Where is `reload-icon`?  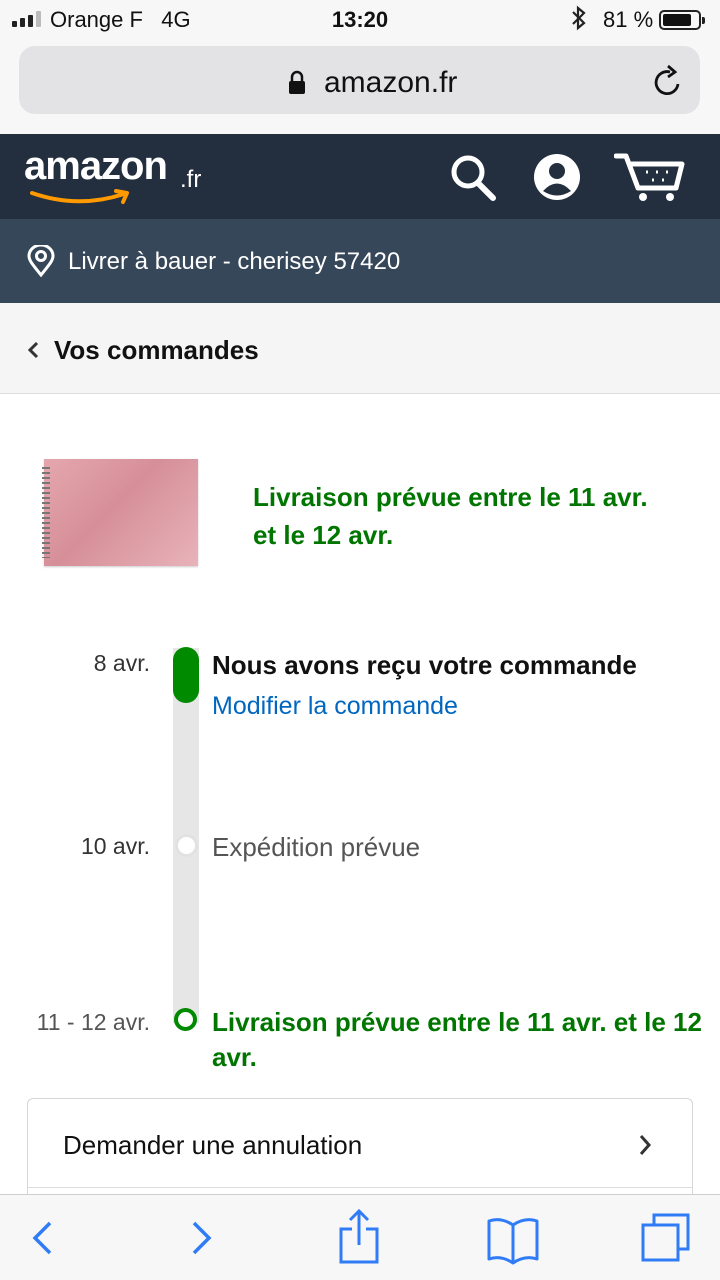 reload-icon is located at coordinates (668, 83).